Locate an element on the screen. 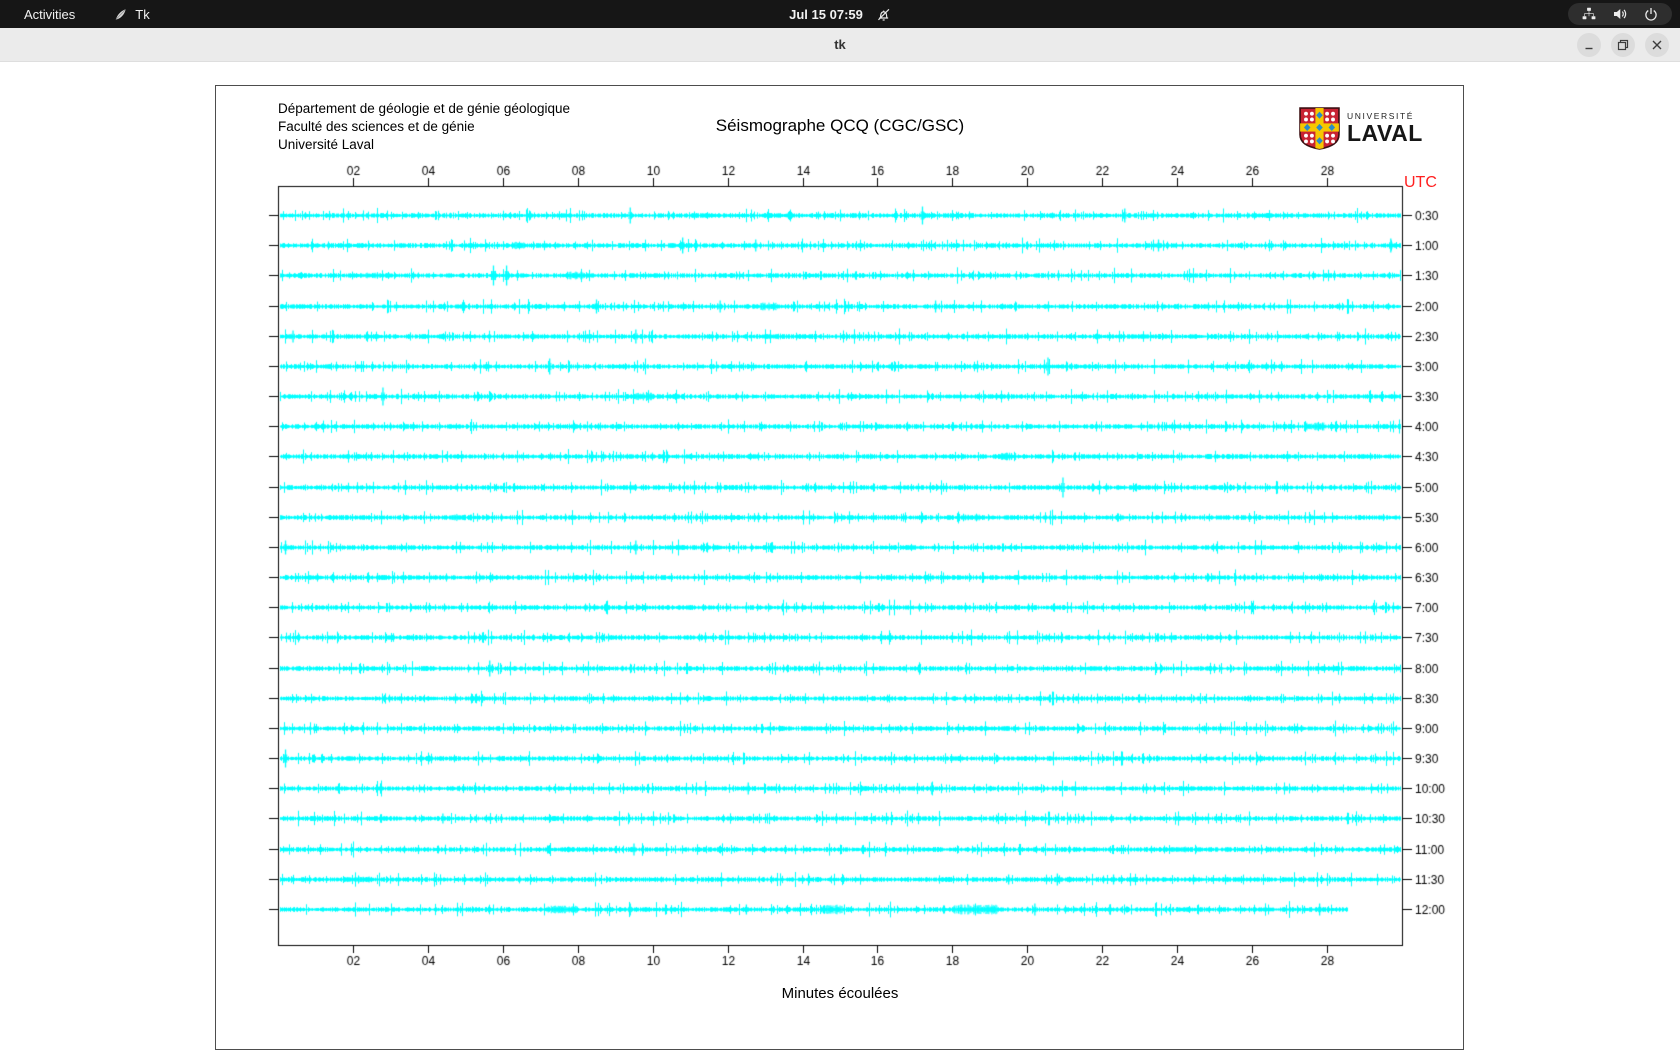 Image resolution: width=1680 pixels, height=1050 pixels. clock-label: Jul 15 07:59 is located at coordinates (826, 14).